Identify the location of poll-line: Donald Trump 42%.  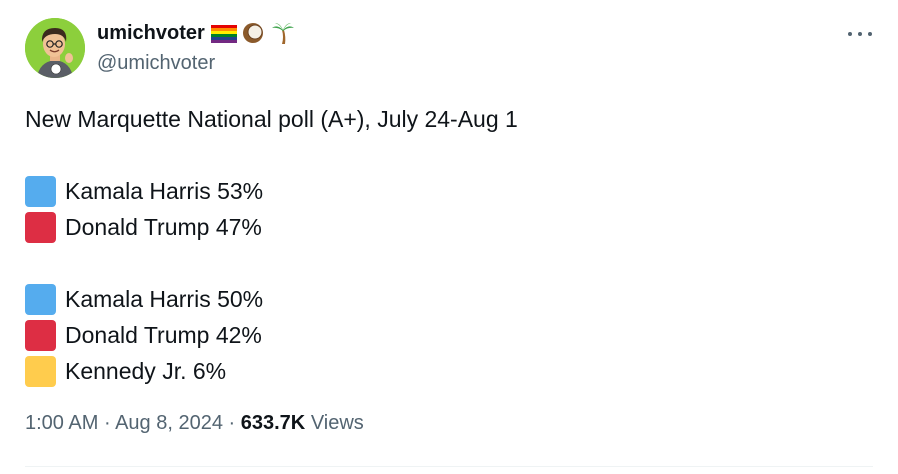
(445, 335).